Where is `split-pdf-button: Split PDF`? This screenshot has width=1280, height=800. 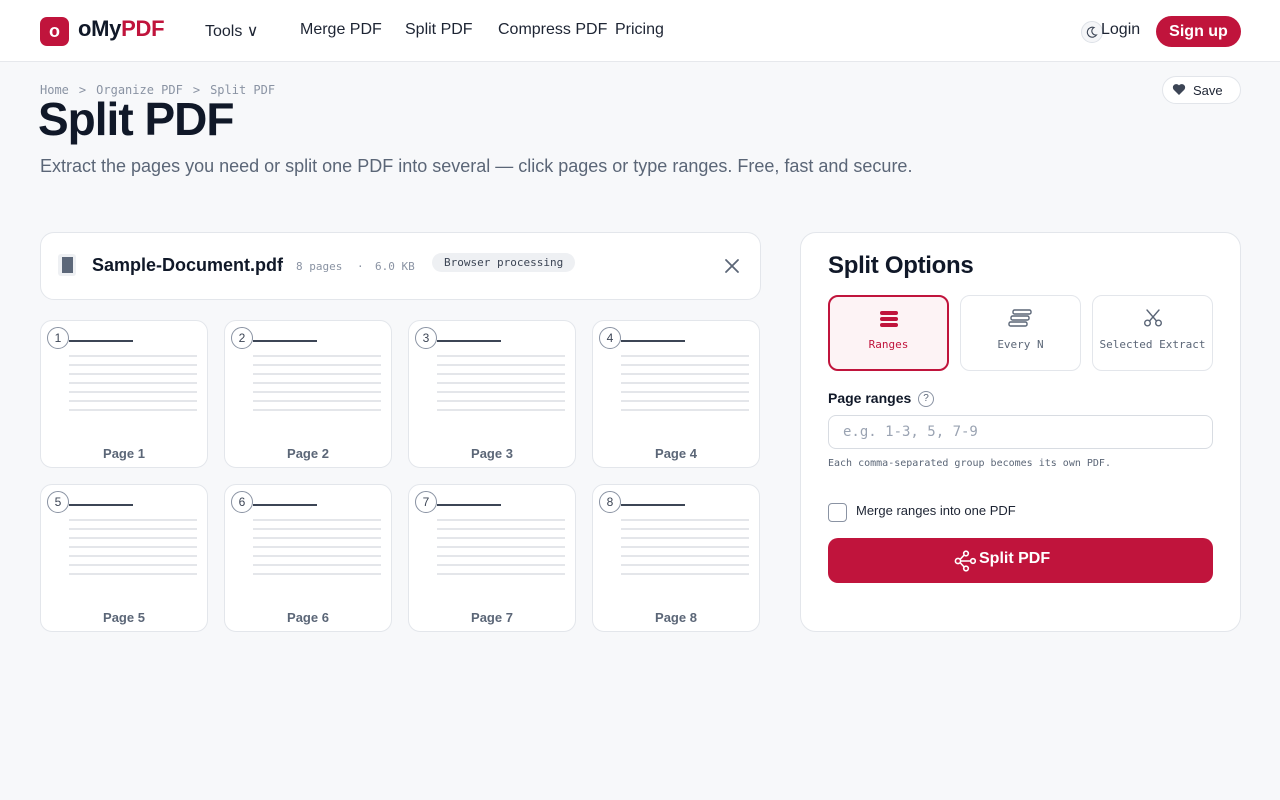
split-pdf-button: Split PDF is located at coordinates (1020, 560).